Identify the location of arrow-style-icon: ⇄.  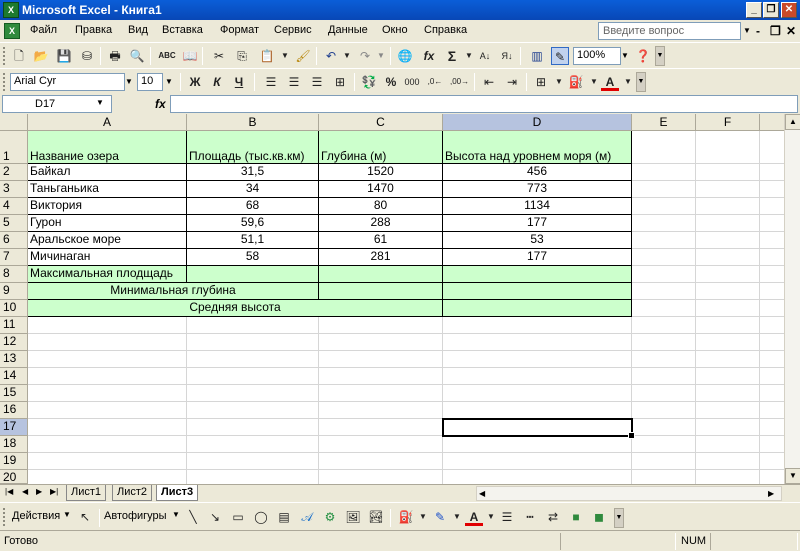
(553, 517).